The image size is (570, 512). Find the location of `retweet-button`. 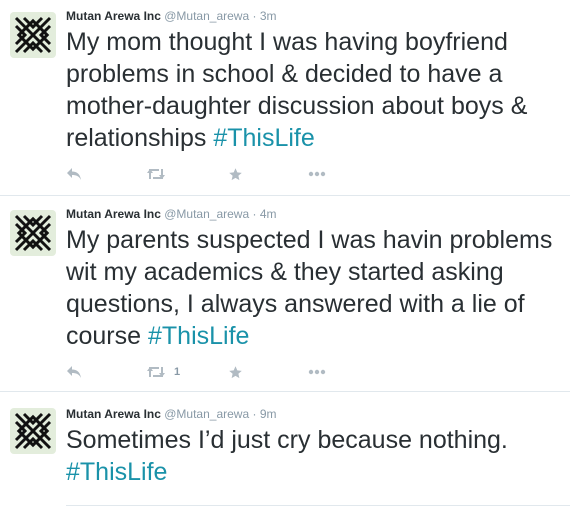

retweet-button is located at coordinates (160, 174).